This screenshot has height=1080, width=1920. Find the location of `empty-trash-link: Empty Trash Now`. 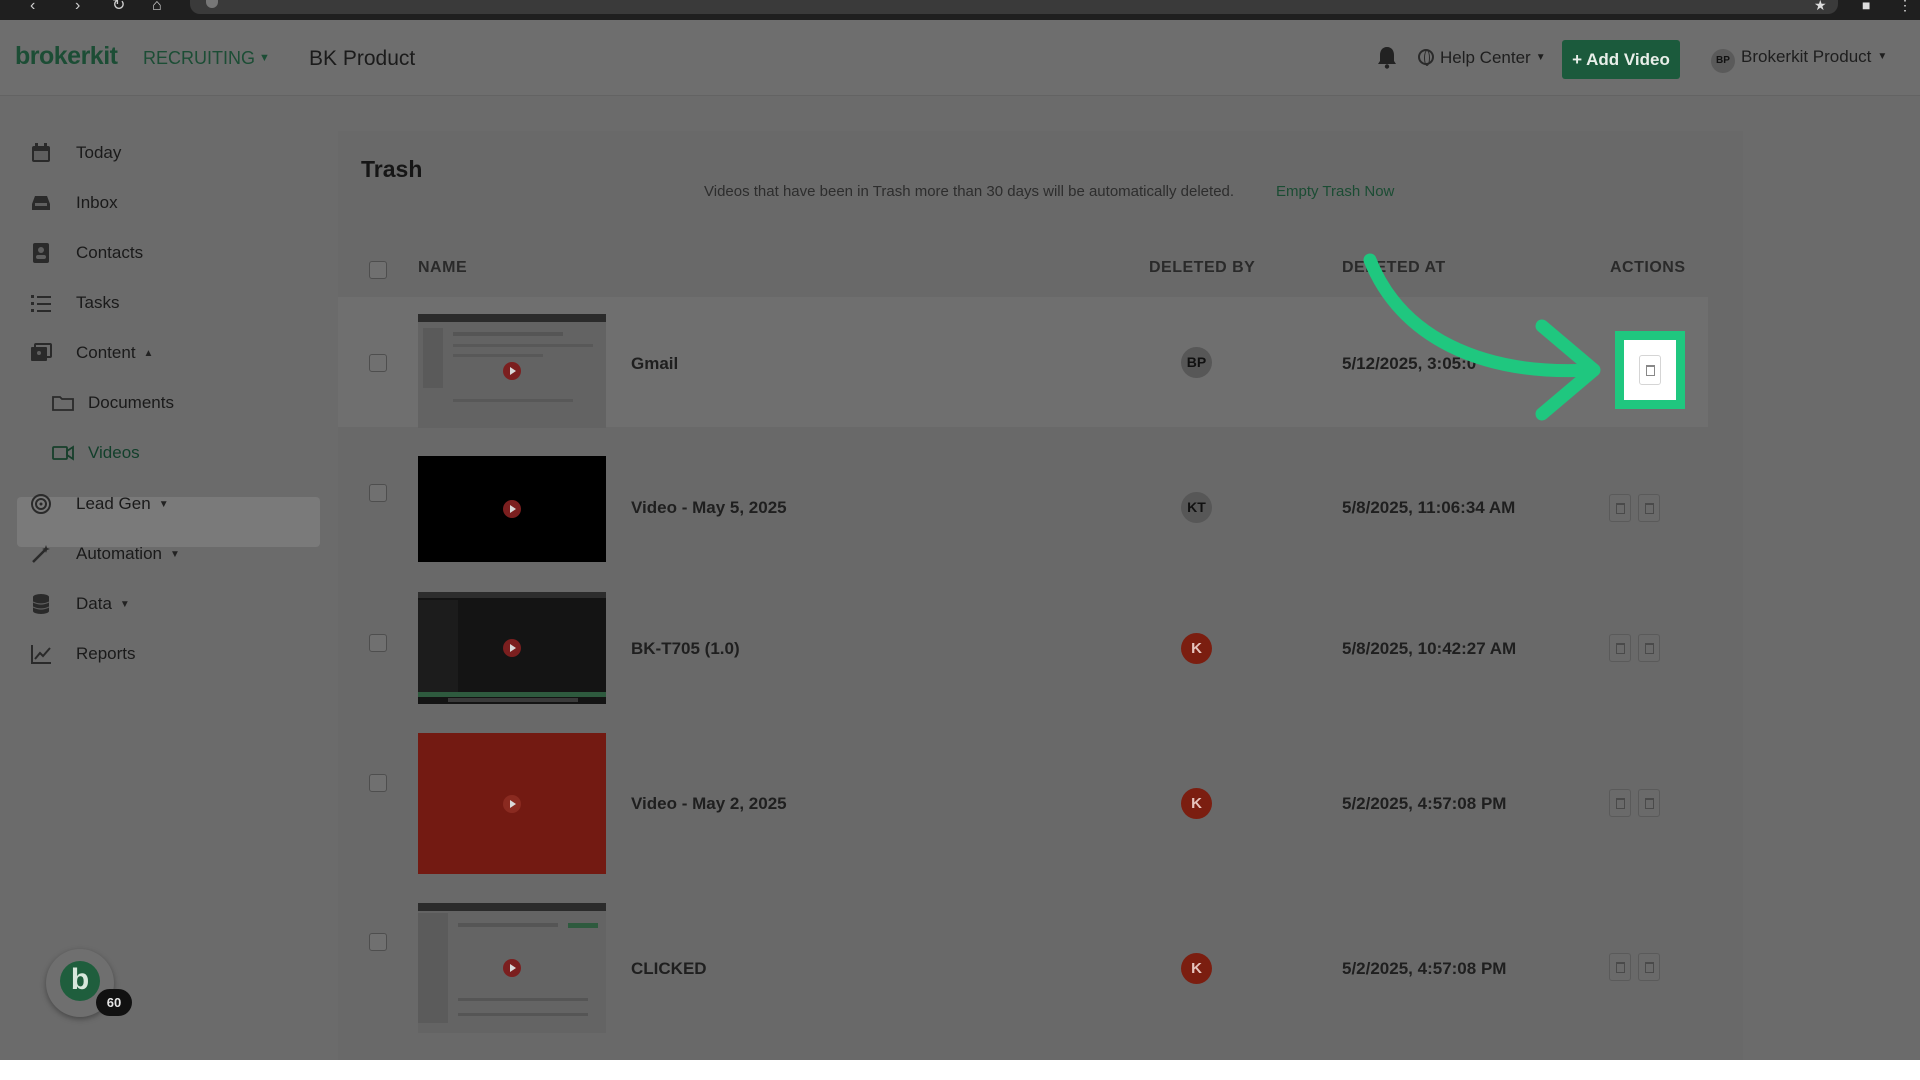

empty-trash-link: Empty Trash Now is located at coordinates (1335, 191).